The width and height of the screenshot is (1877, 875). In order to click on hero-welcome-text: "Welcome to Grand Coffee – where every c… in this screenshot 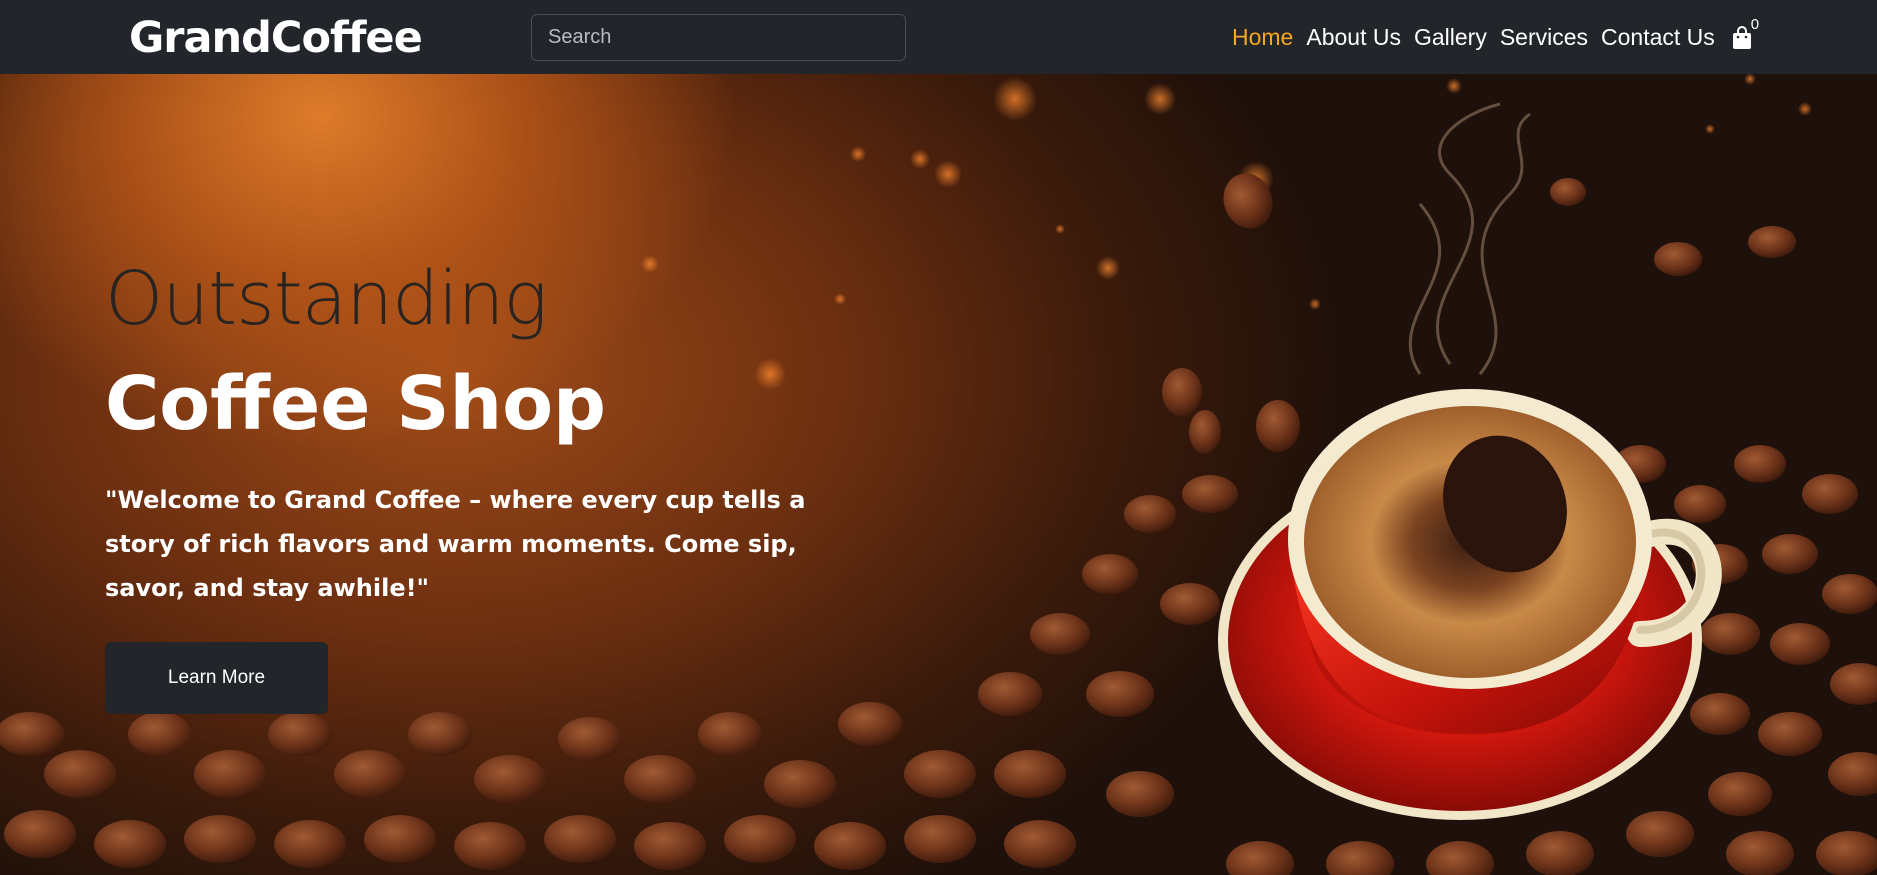, I will do `click(455, 544)`.